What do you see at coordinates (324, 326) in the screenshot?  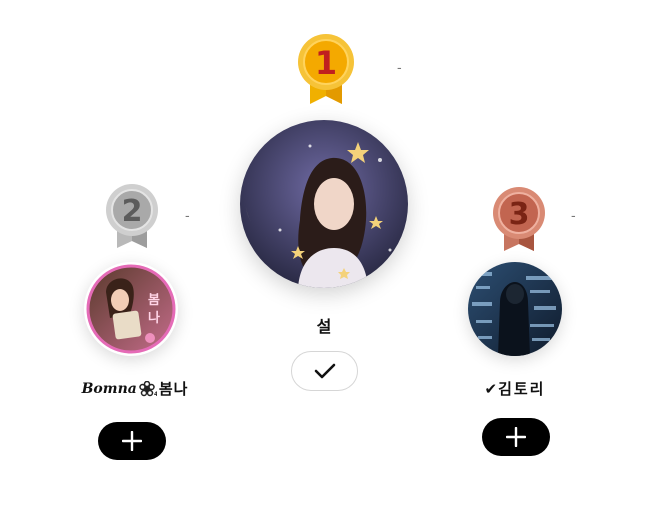 I see `rank-1-name: 설` at bounding box center [324, 326].